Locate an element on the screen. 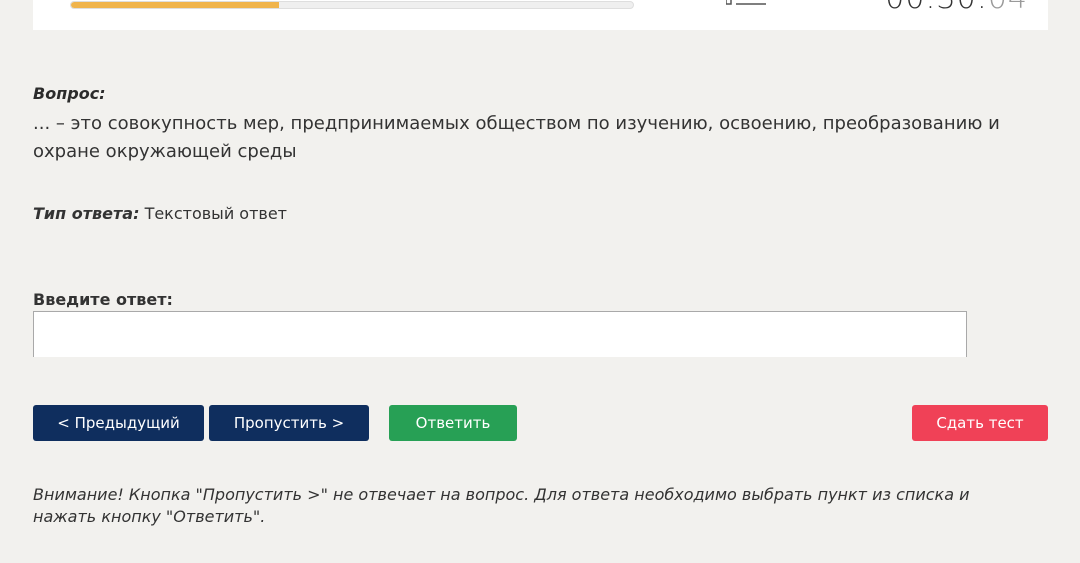 Image resolution: width=1080 pixels, height=563 pixels. finish-test-button: Сдать тест is located at coordinates (980, 423).